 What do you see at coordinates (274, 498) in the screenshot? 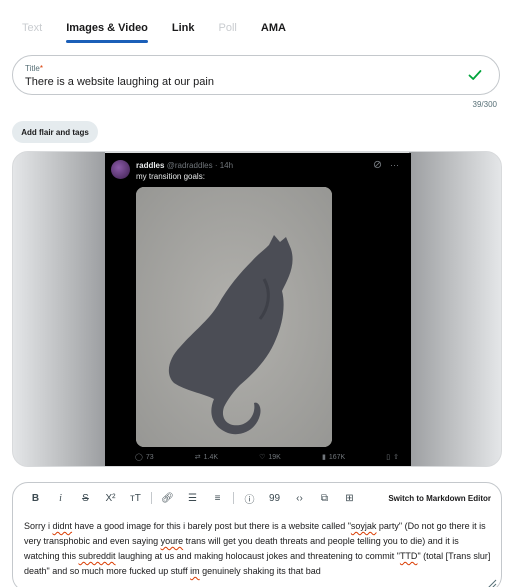
I see `quote-icon: 99` at bounding box center [274, 498].